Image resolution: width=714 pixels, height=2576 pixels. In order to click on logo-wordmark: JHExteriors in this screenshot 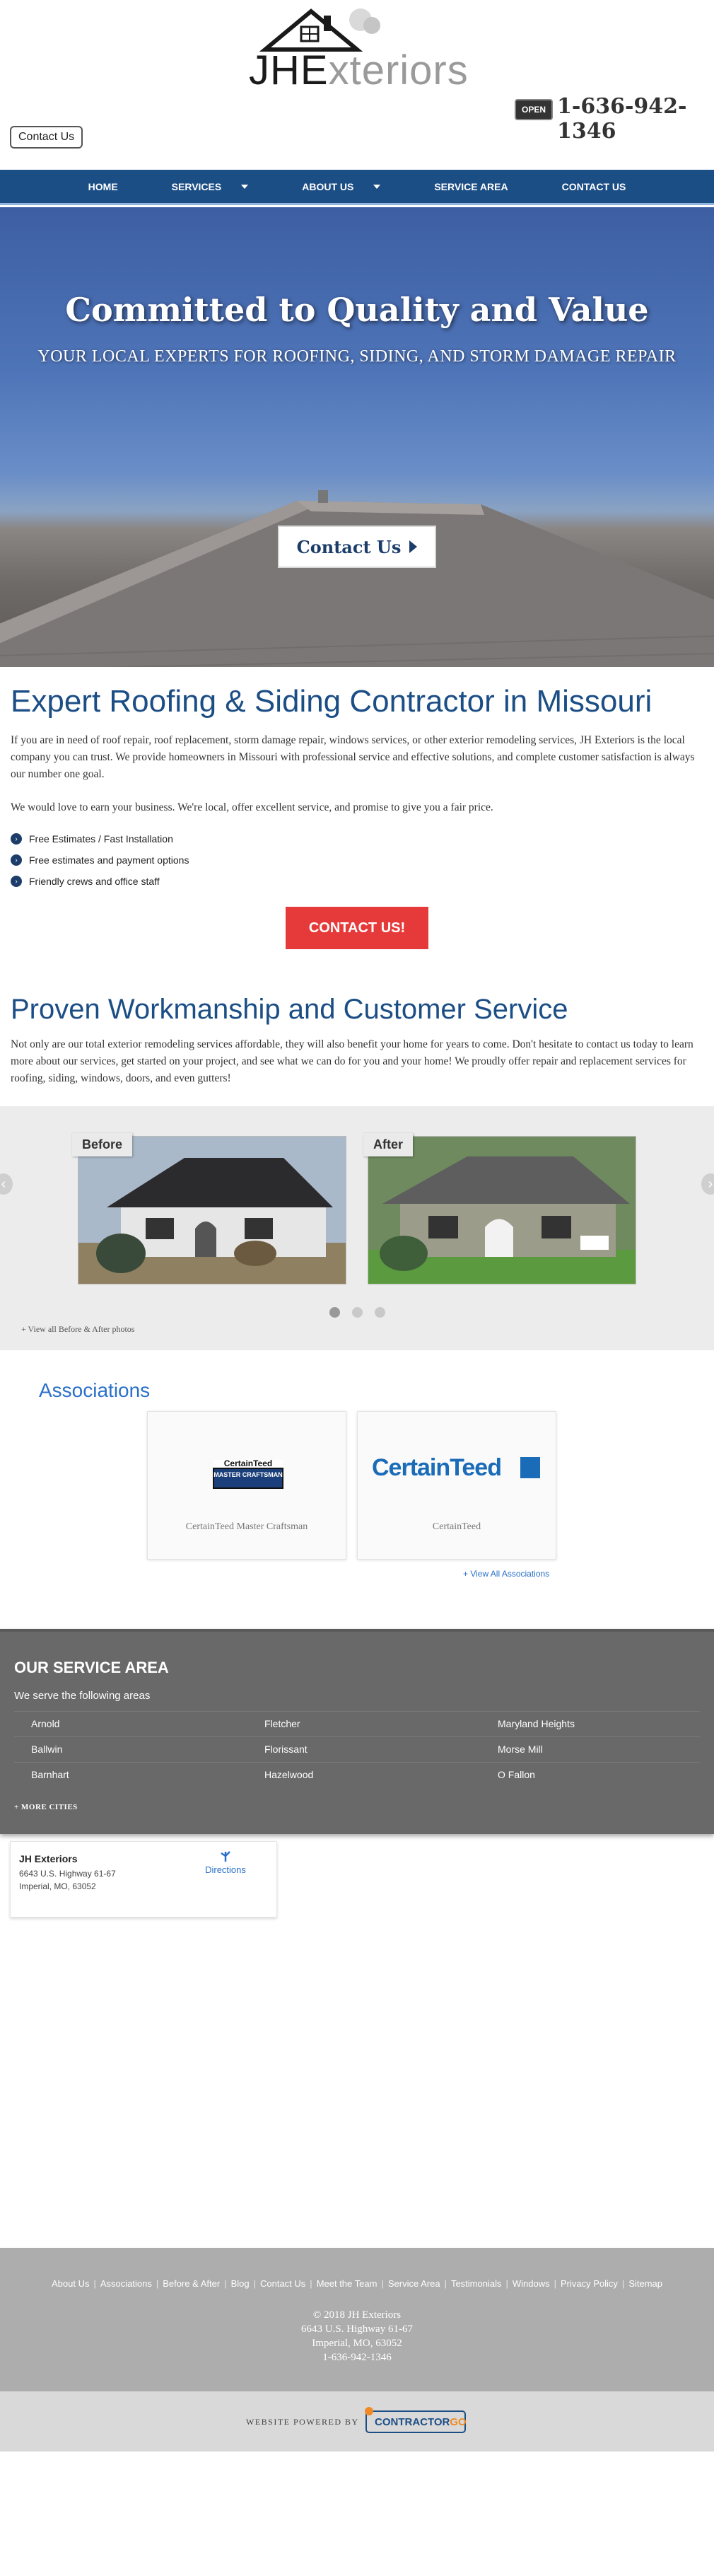, I will do `click(359, 70)`.